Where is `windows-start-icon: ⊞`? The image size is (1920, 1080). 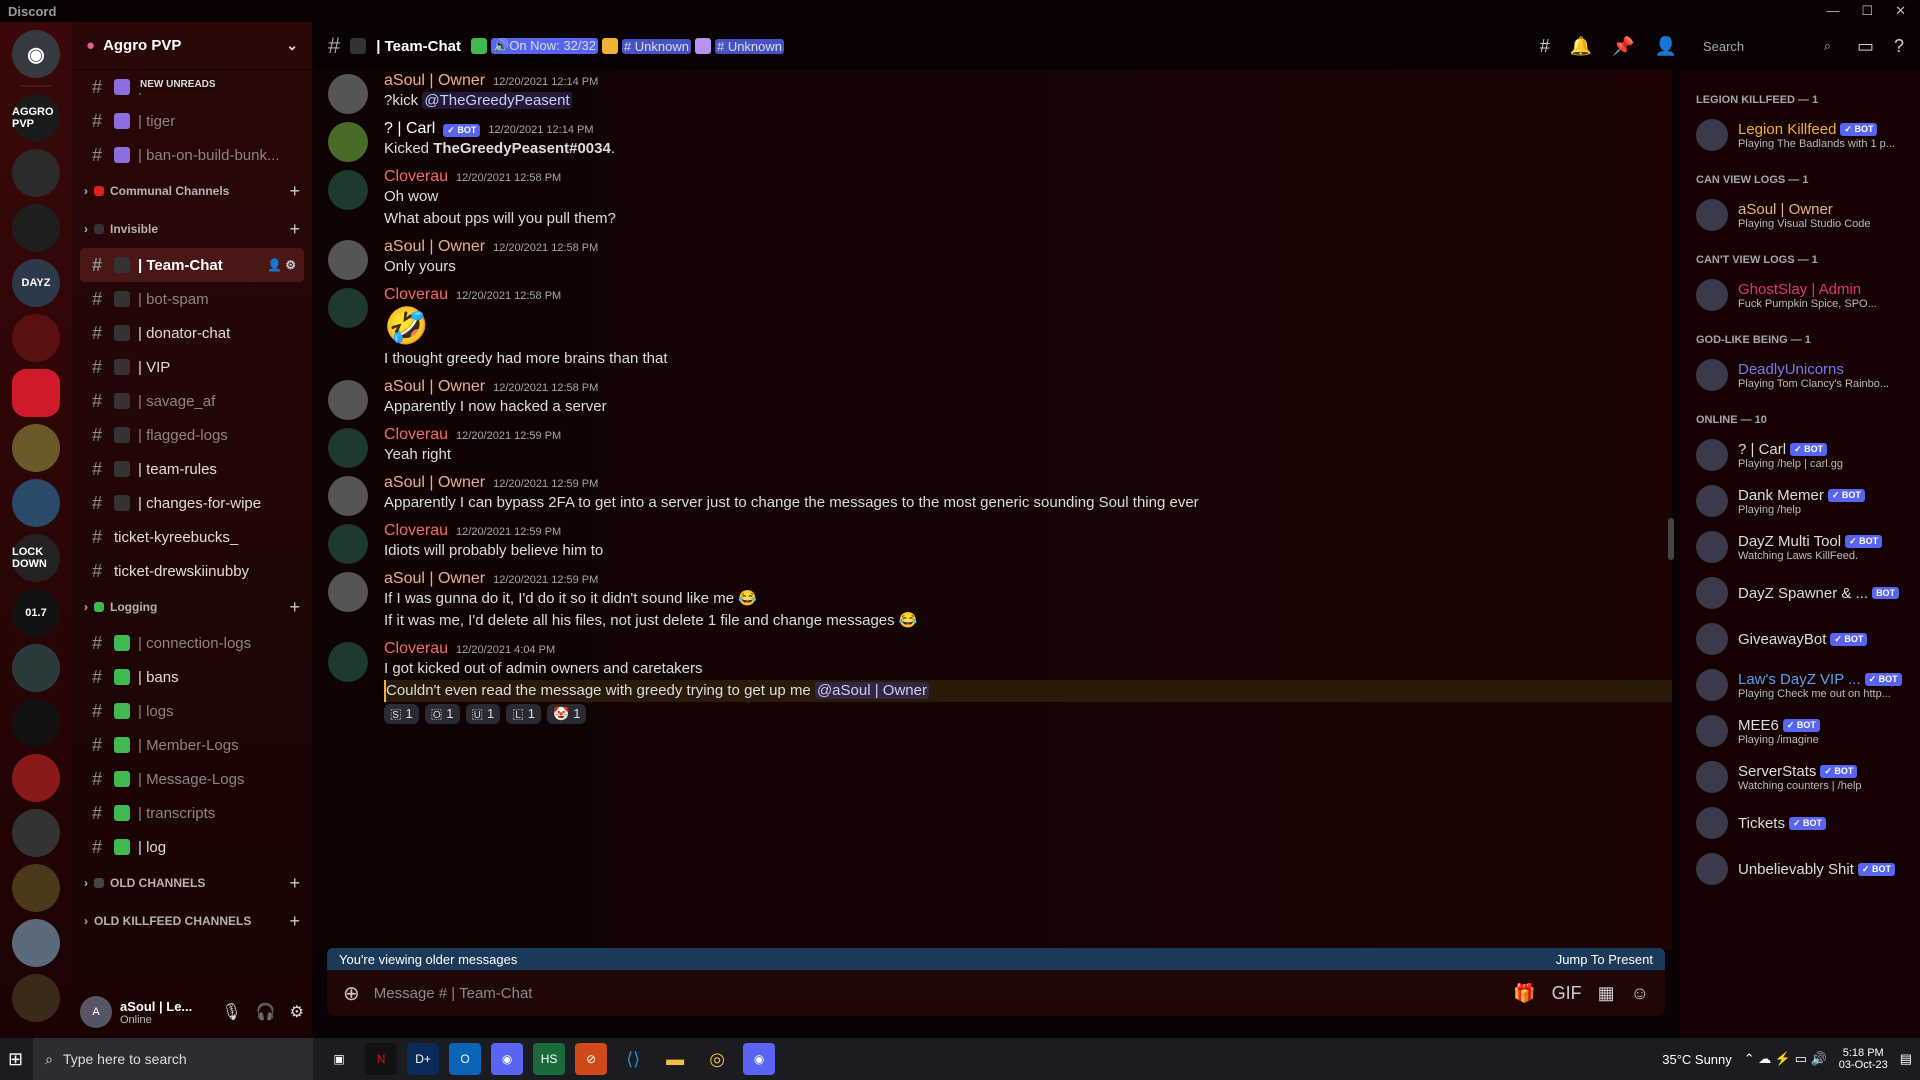
windows-start-icon: ⊞ is located at coordinates (15, 1059).